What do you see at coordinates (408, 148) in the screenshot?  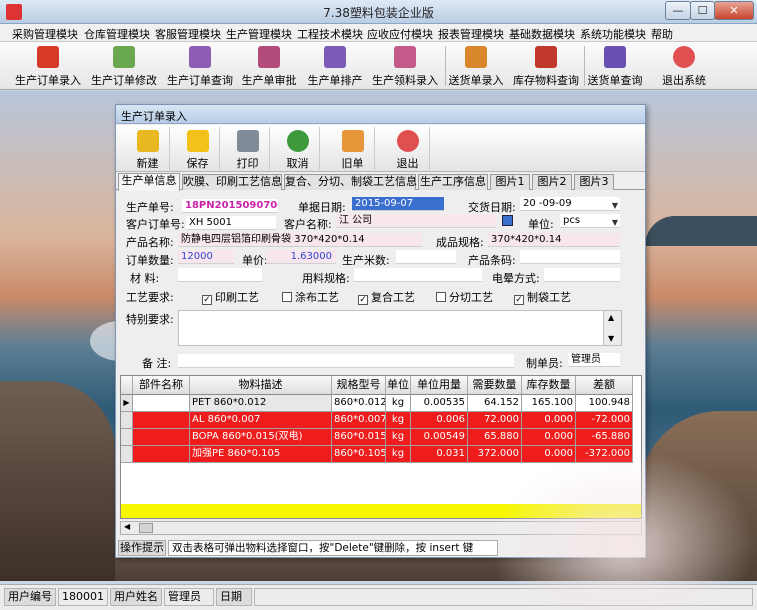 I see `exit-button: 退出` at bounding box center [408, 148].